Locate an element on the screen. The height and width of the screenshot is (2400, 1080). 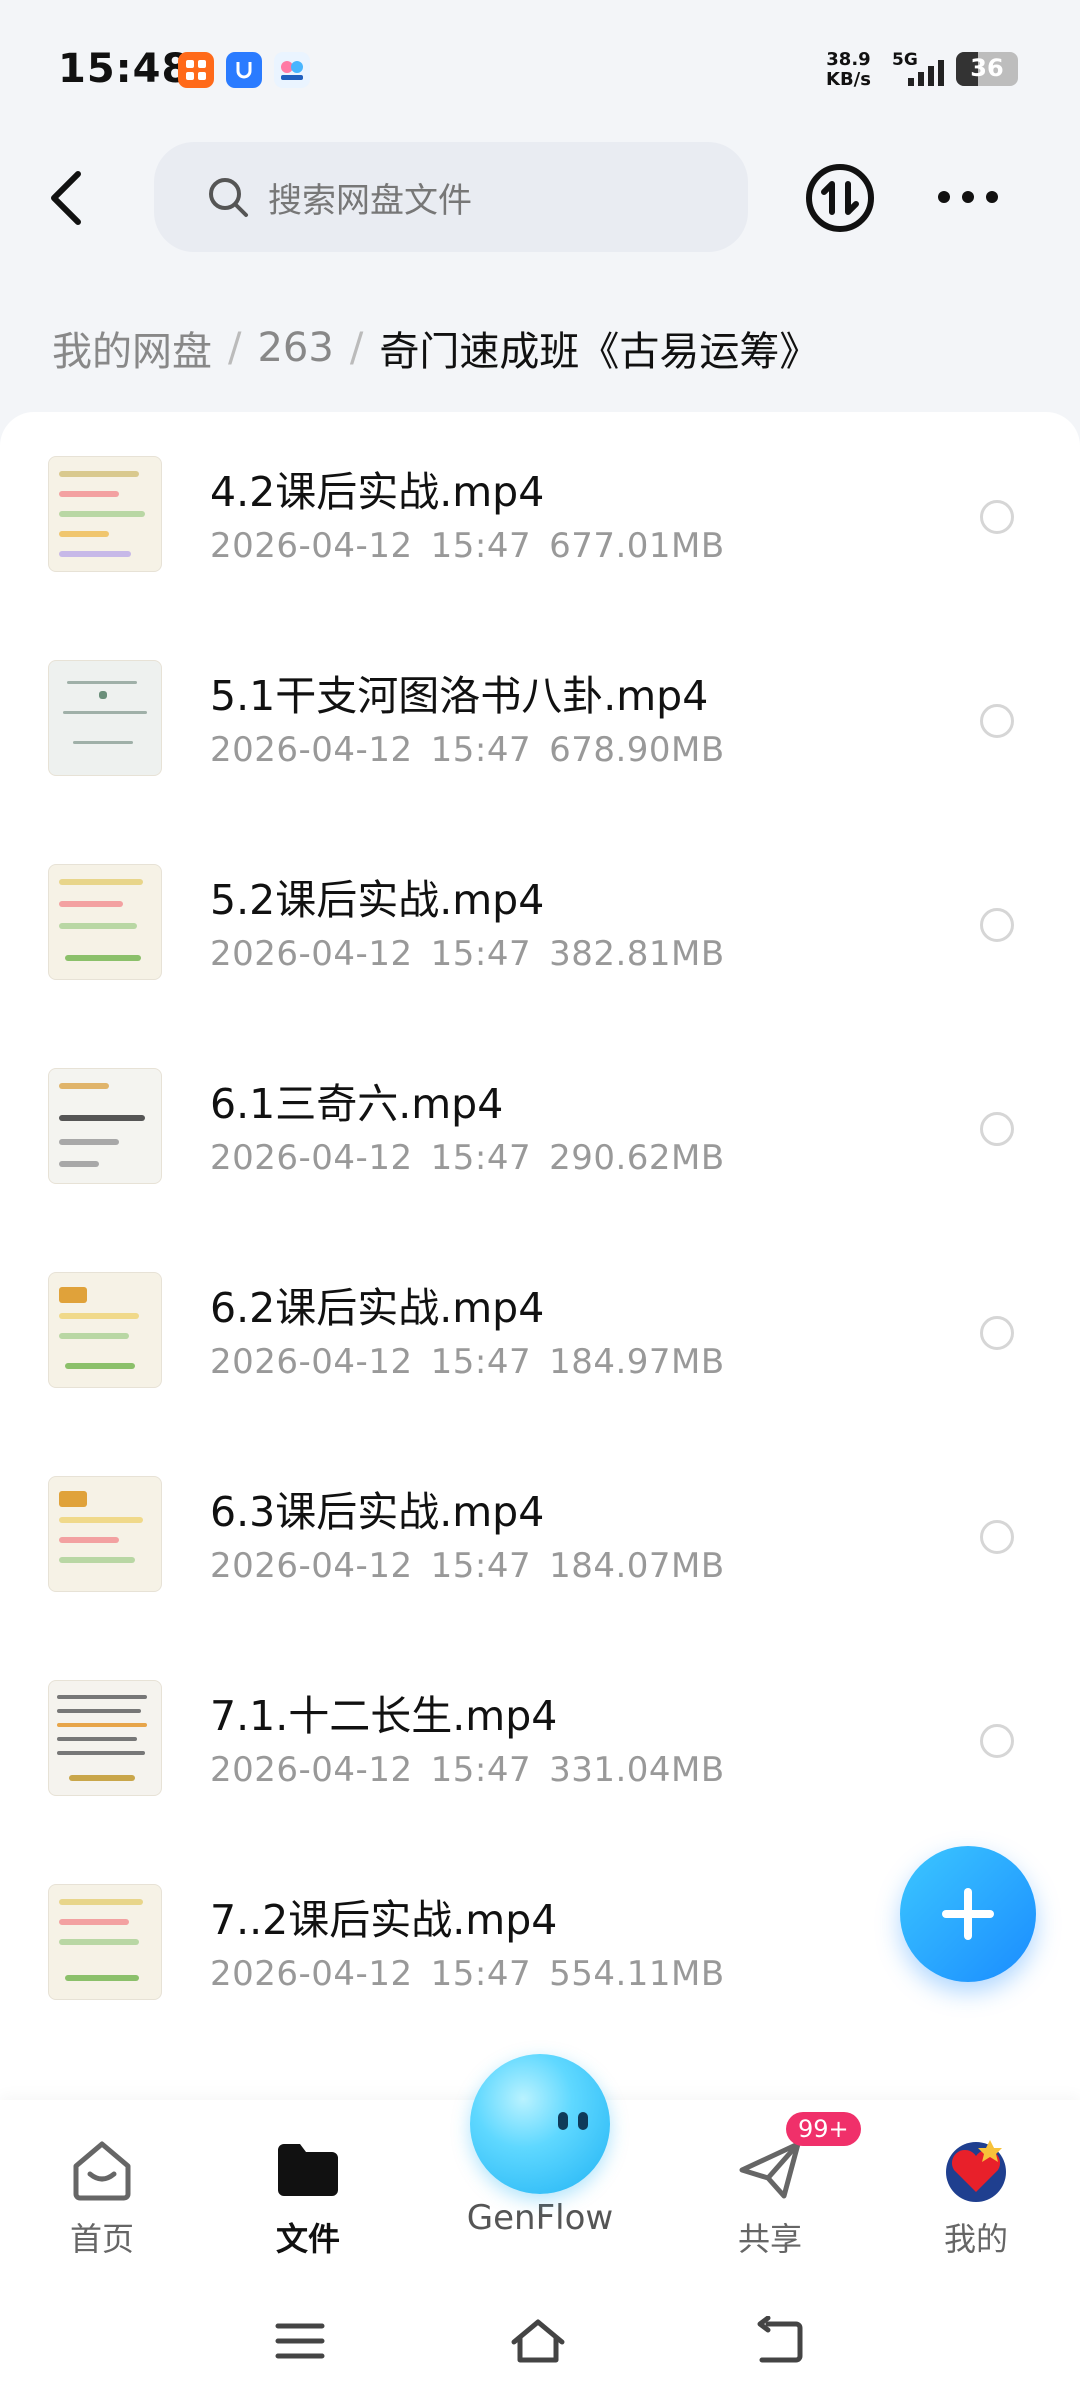
file-size: 677.01MB is located at coordinates (637, 546).